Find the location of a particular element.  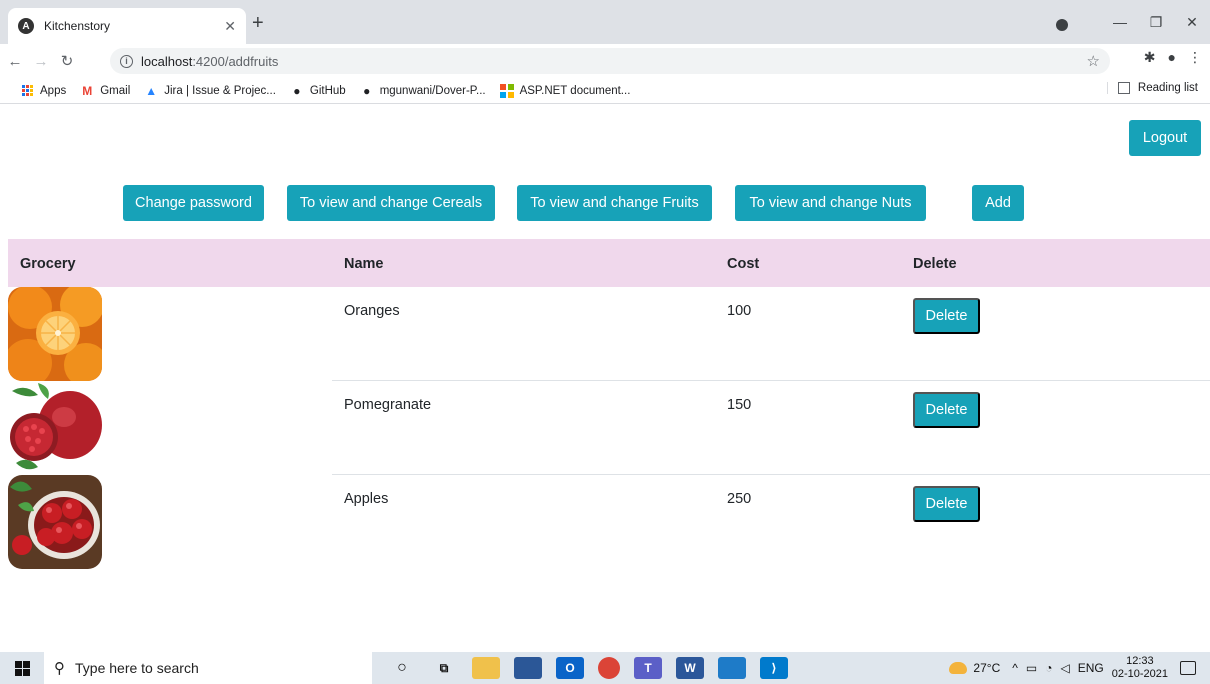

fruit-name: Pomegranate is located at coordinates (388, 405).